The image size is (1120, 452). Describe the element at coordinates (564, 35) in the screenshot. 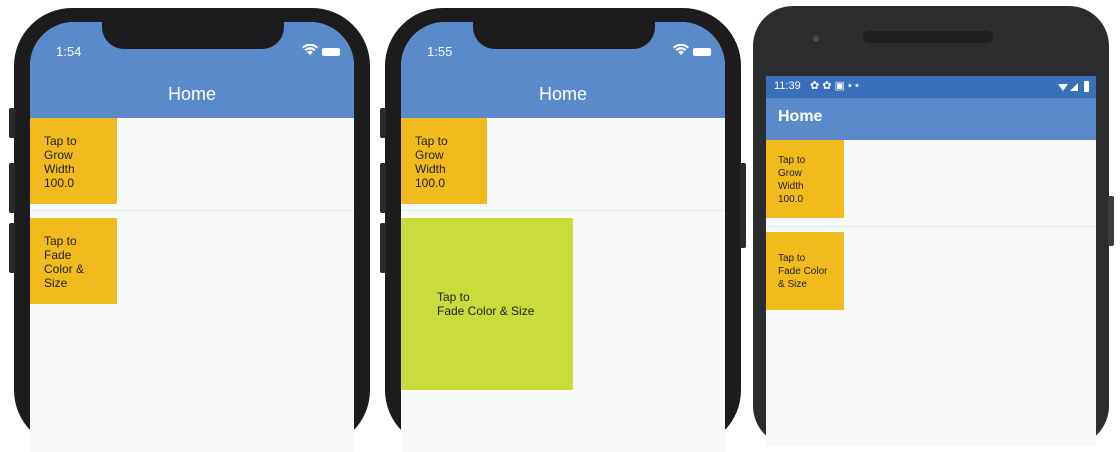

I see `phone-2-notch` at that location.